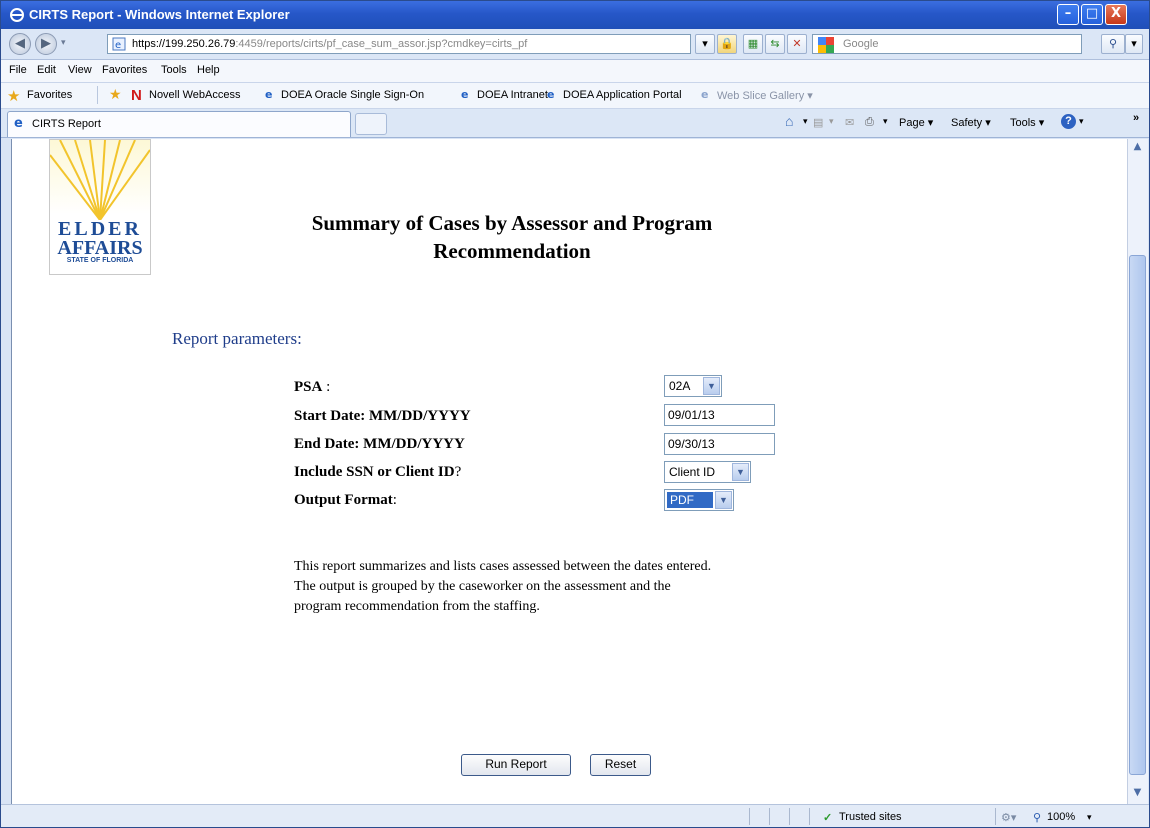  I want to click on mail-icon: ✉, so click(849, 122).